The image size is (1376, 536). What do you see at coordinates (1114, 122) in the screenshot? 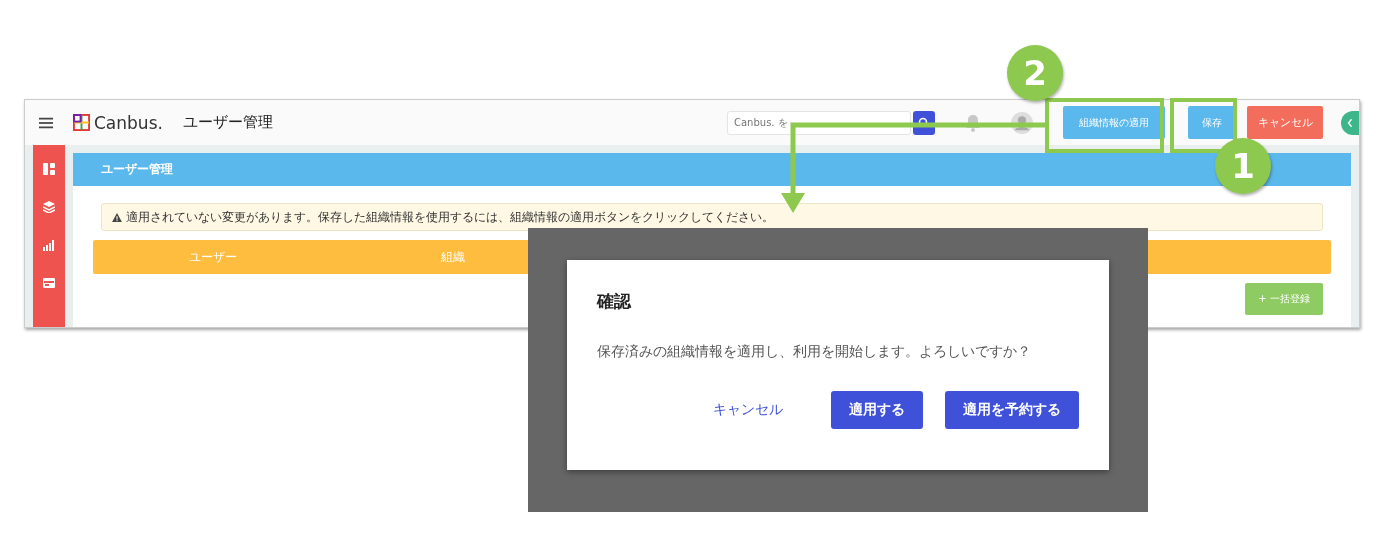
I see `apply-button: 組織情報の適用` at bounding box center [1114, 122].